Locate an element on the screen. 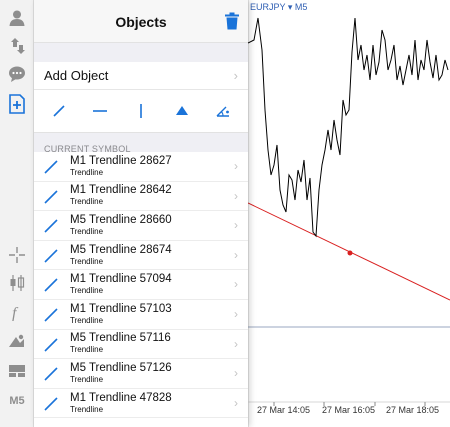 Image resolution: width=450 pixels, height=427 pixels. object-list-item: M1 Trendline 57103 Trendline › is located at coordinates (141, 315).